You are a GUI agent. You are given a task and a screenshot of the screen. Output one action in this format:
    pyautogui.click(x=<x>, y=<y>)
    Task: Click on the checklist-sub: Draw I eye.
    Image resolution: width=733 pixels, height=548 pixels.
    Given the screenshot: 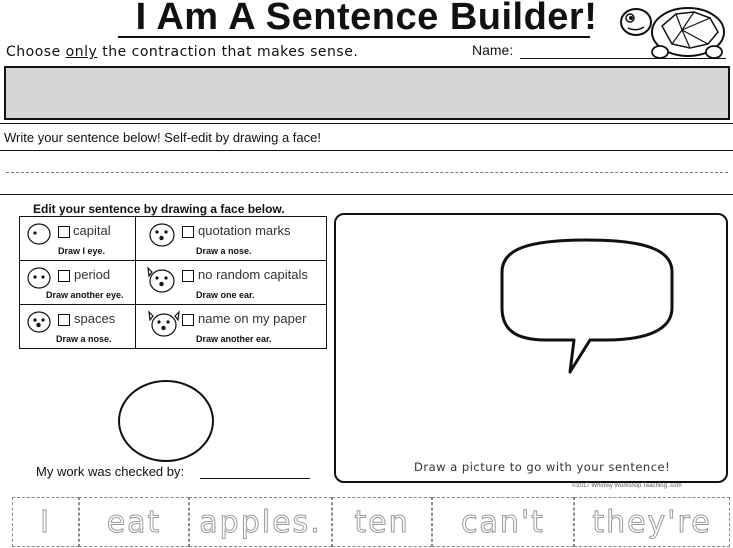 What is the action you would take?
    pyautogui.click(x=82, y=251)
    